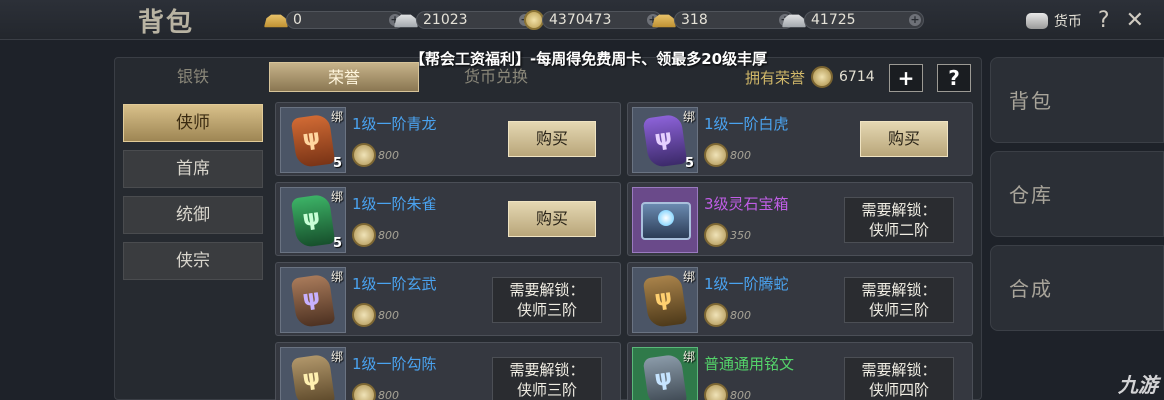  I want to click on shop-item: ψ 绑 普通通用铭文 800 需要解锁： 侠师四阶, so click(800, 371).